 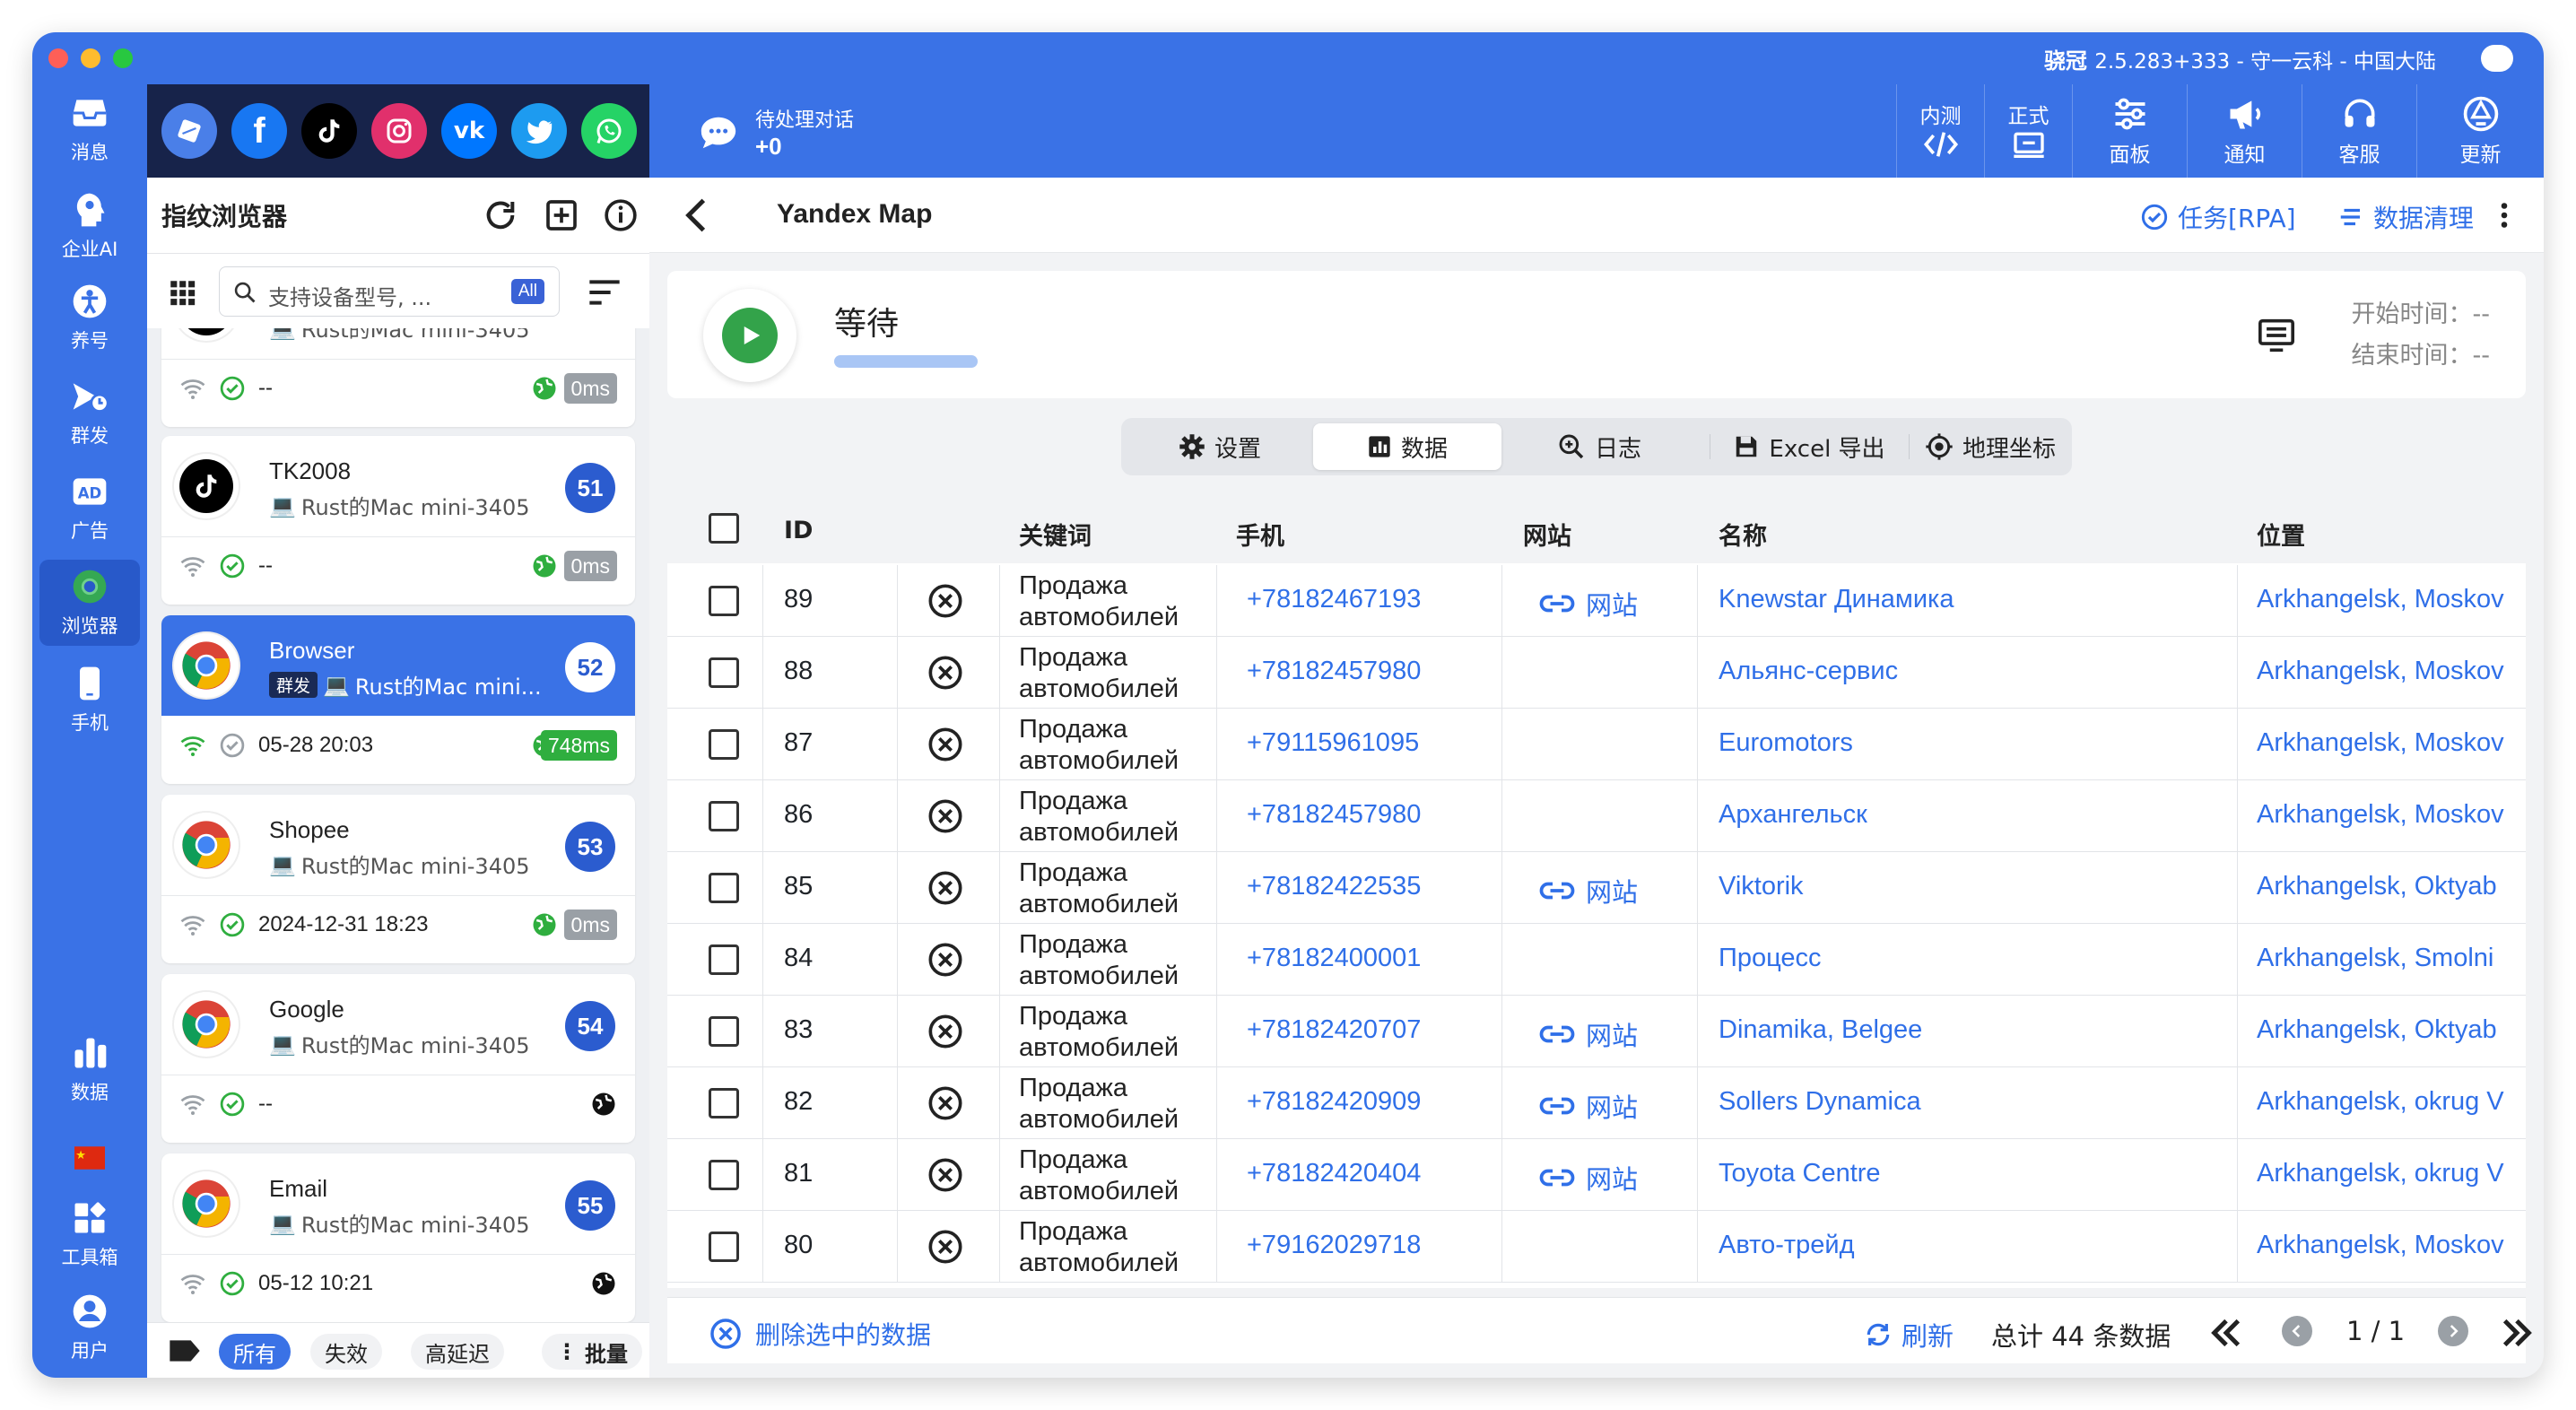 What do you see at coordinates (398, 377) in the screenshot?
I see `profile-card: 💻 Rust的Mac mini-3405 -- 0ms` at bounding box center [398, 377].